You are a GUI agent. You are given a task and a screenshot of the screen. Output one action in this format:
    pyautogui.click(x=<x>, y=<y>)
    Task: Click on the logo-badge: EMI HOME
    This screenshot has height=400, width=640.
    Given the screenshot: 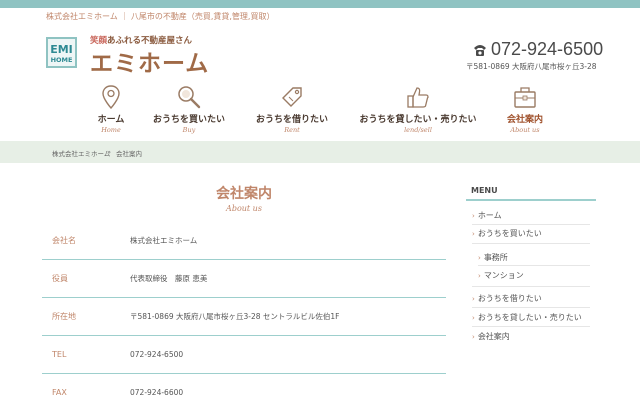 What is the action you would take?
    pyautogui.click(x=61, y=52)
    